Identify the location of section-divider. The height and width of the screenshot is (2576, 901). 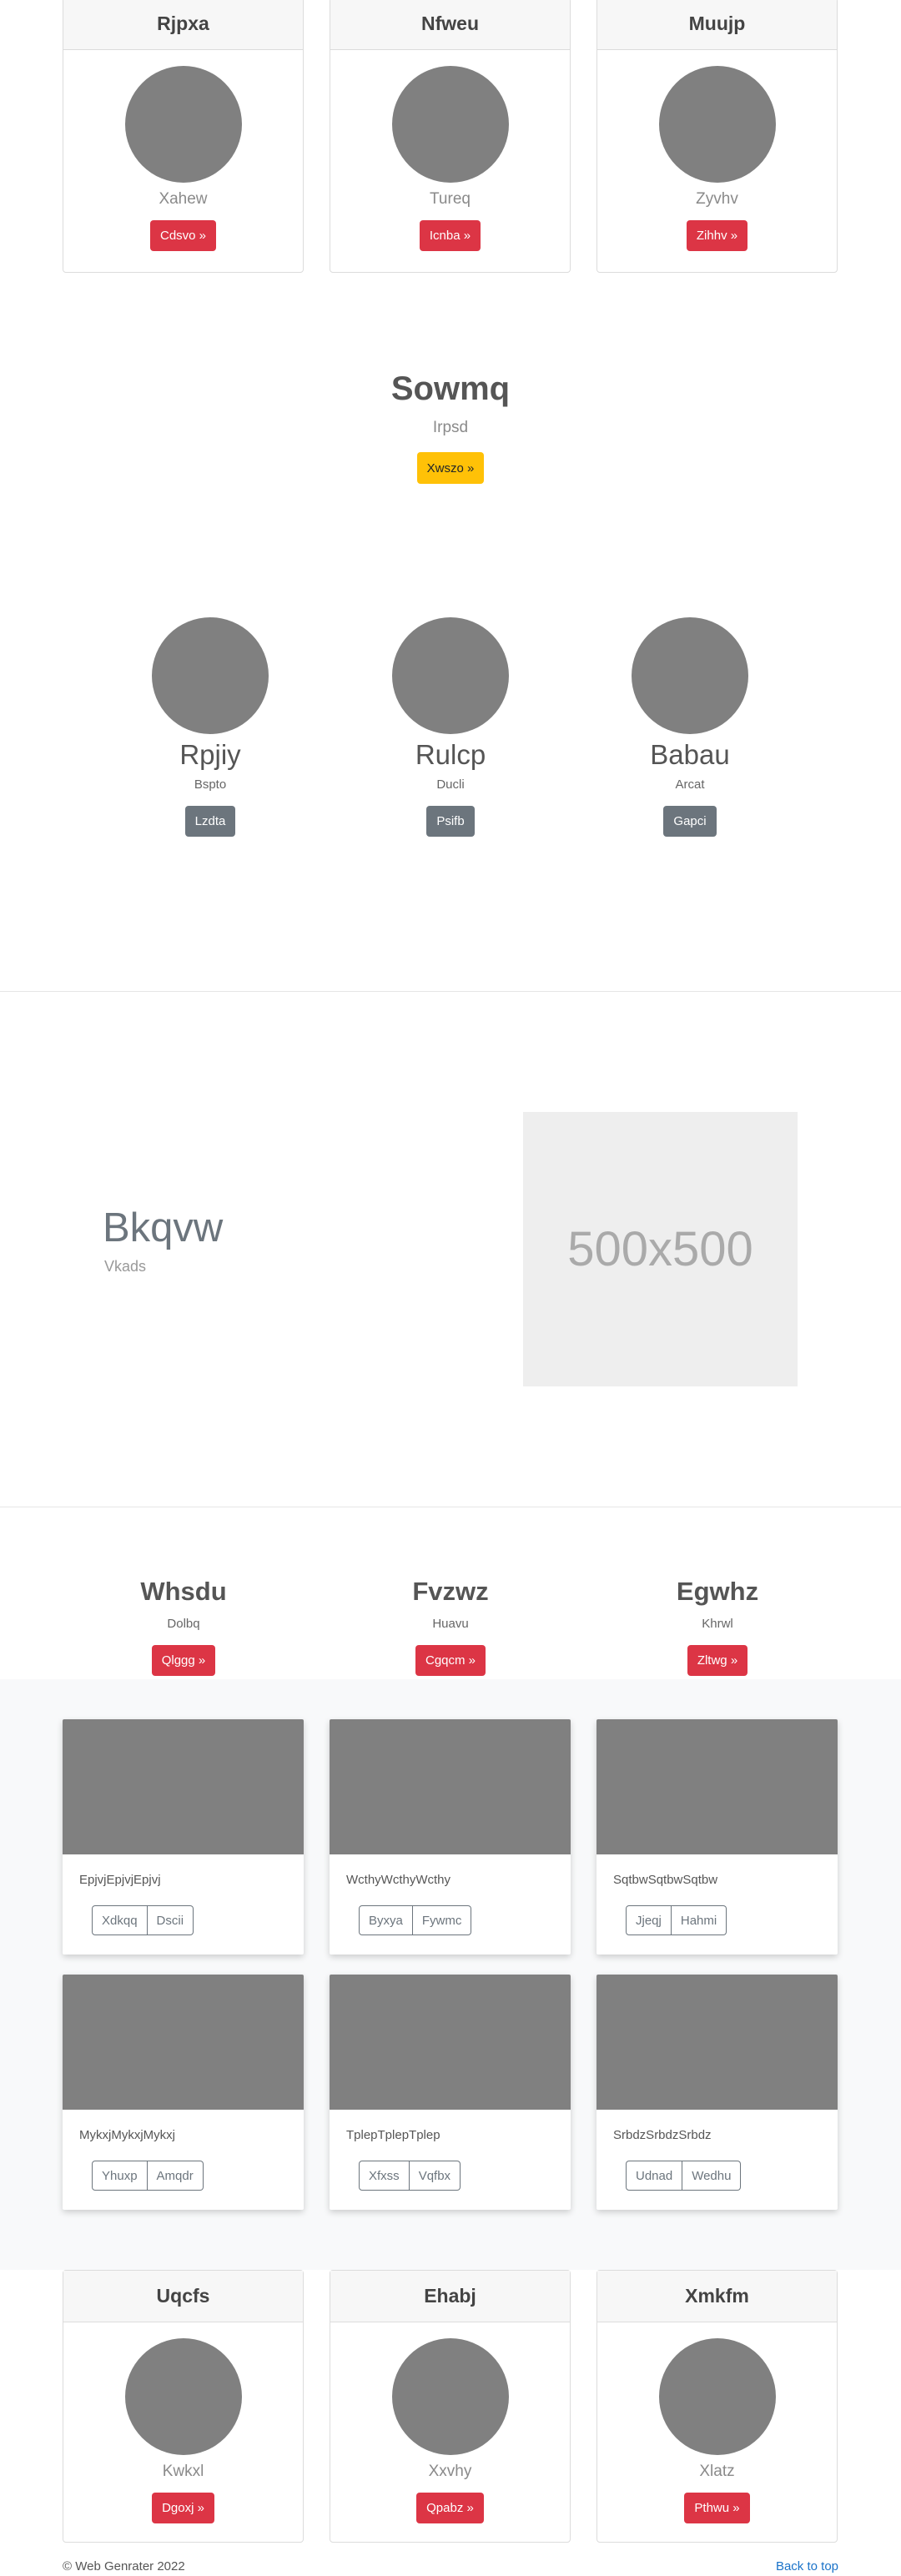
(450, 991).